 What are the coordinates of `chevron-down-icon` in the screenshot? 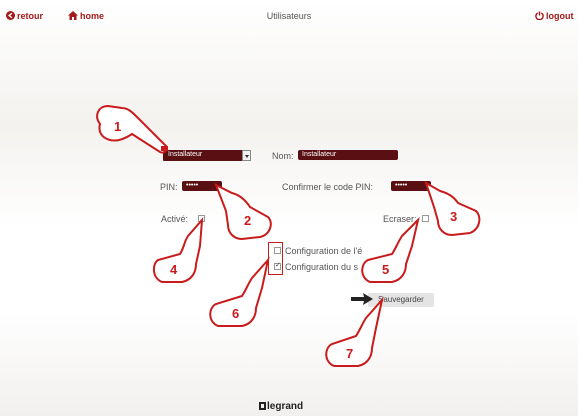 It's located at (246, 155).